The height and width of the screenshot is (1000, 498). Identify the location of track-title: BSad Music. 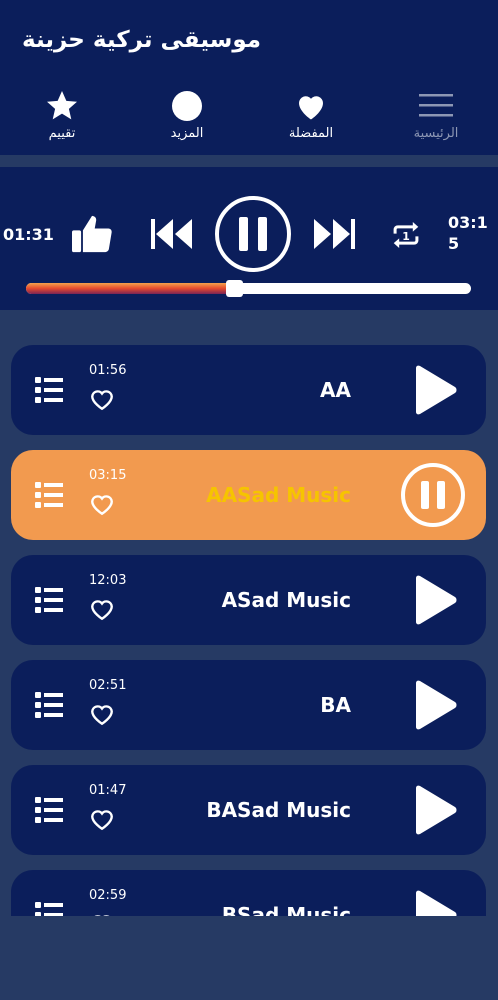
(286, 909).